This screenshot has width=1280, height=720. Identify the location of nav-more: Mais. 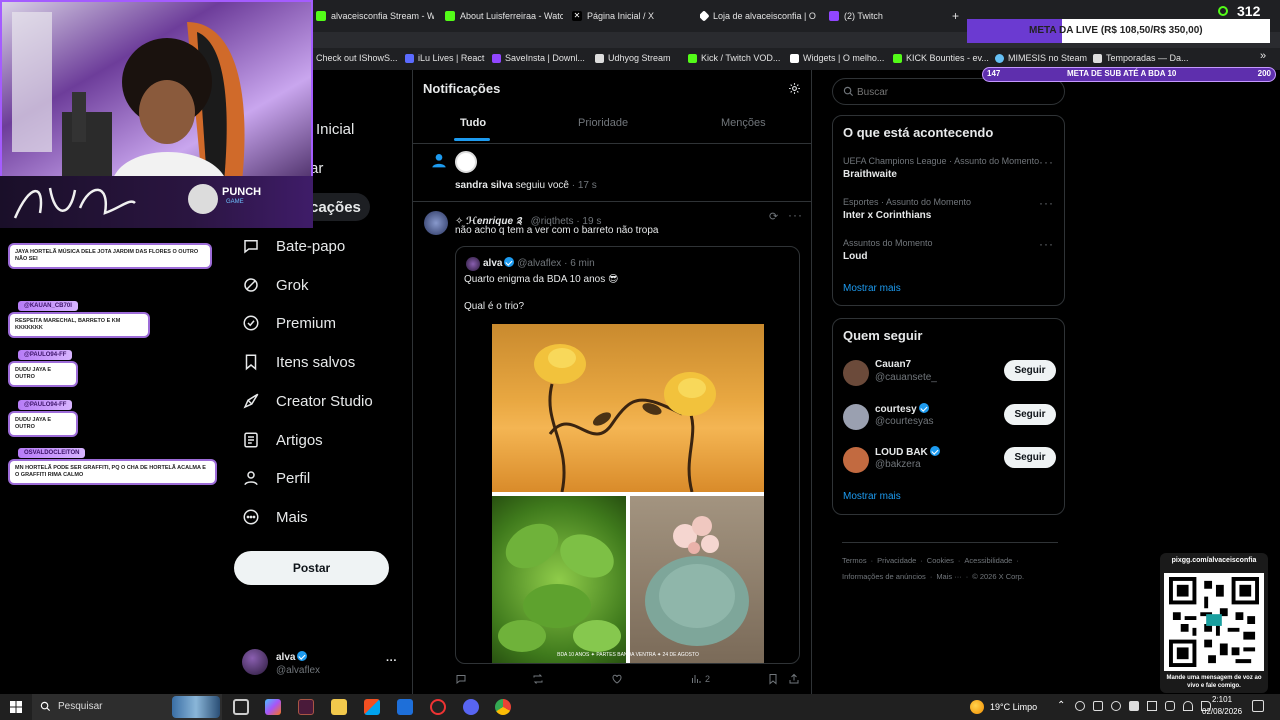
(275, 517).